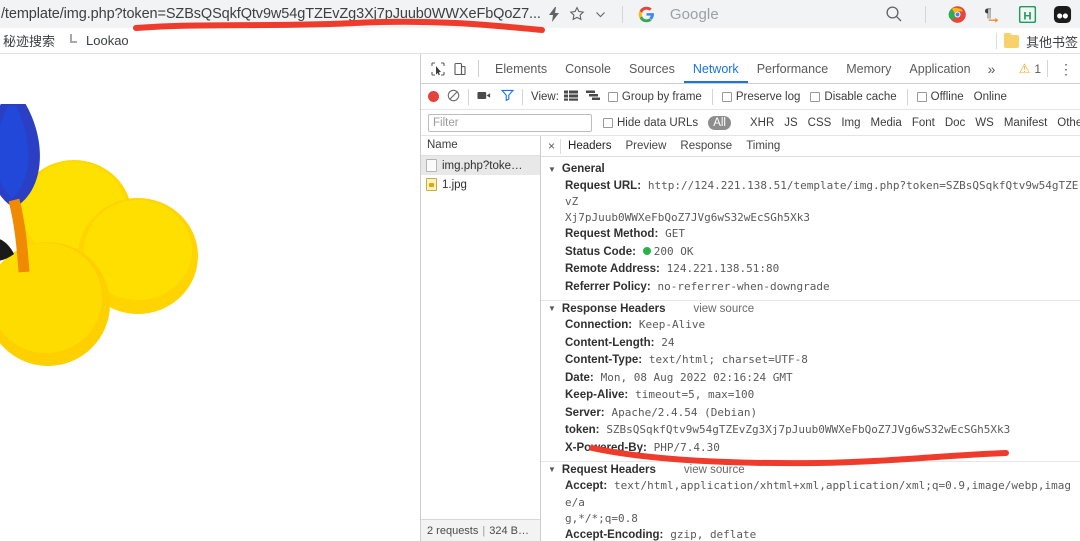 The image size is (1080, 541). Describe the element at coordinates (990, 97) in the screenshot. I see `throttling-select: Online` at that location.